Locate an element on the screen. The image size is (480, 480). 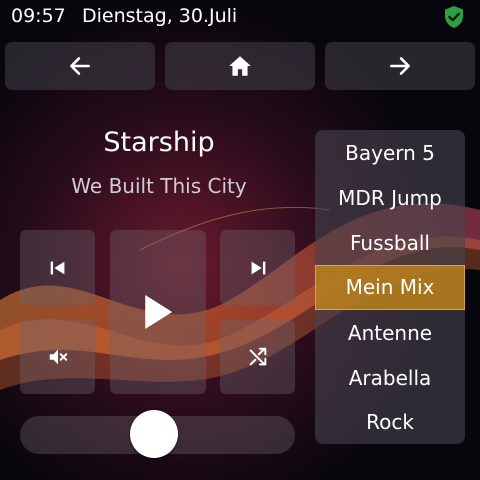
skip-previous-icon is located at coordinates (57, 267).